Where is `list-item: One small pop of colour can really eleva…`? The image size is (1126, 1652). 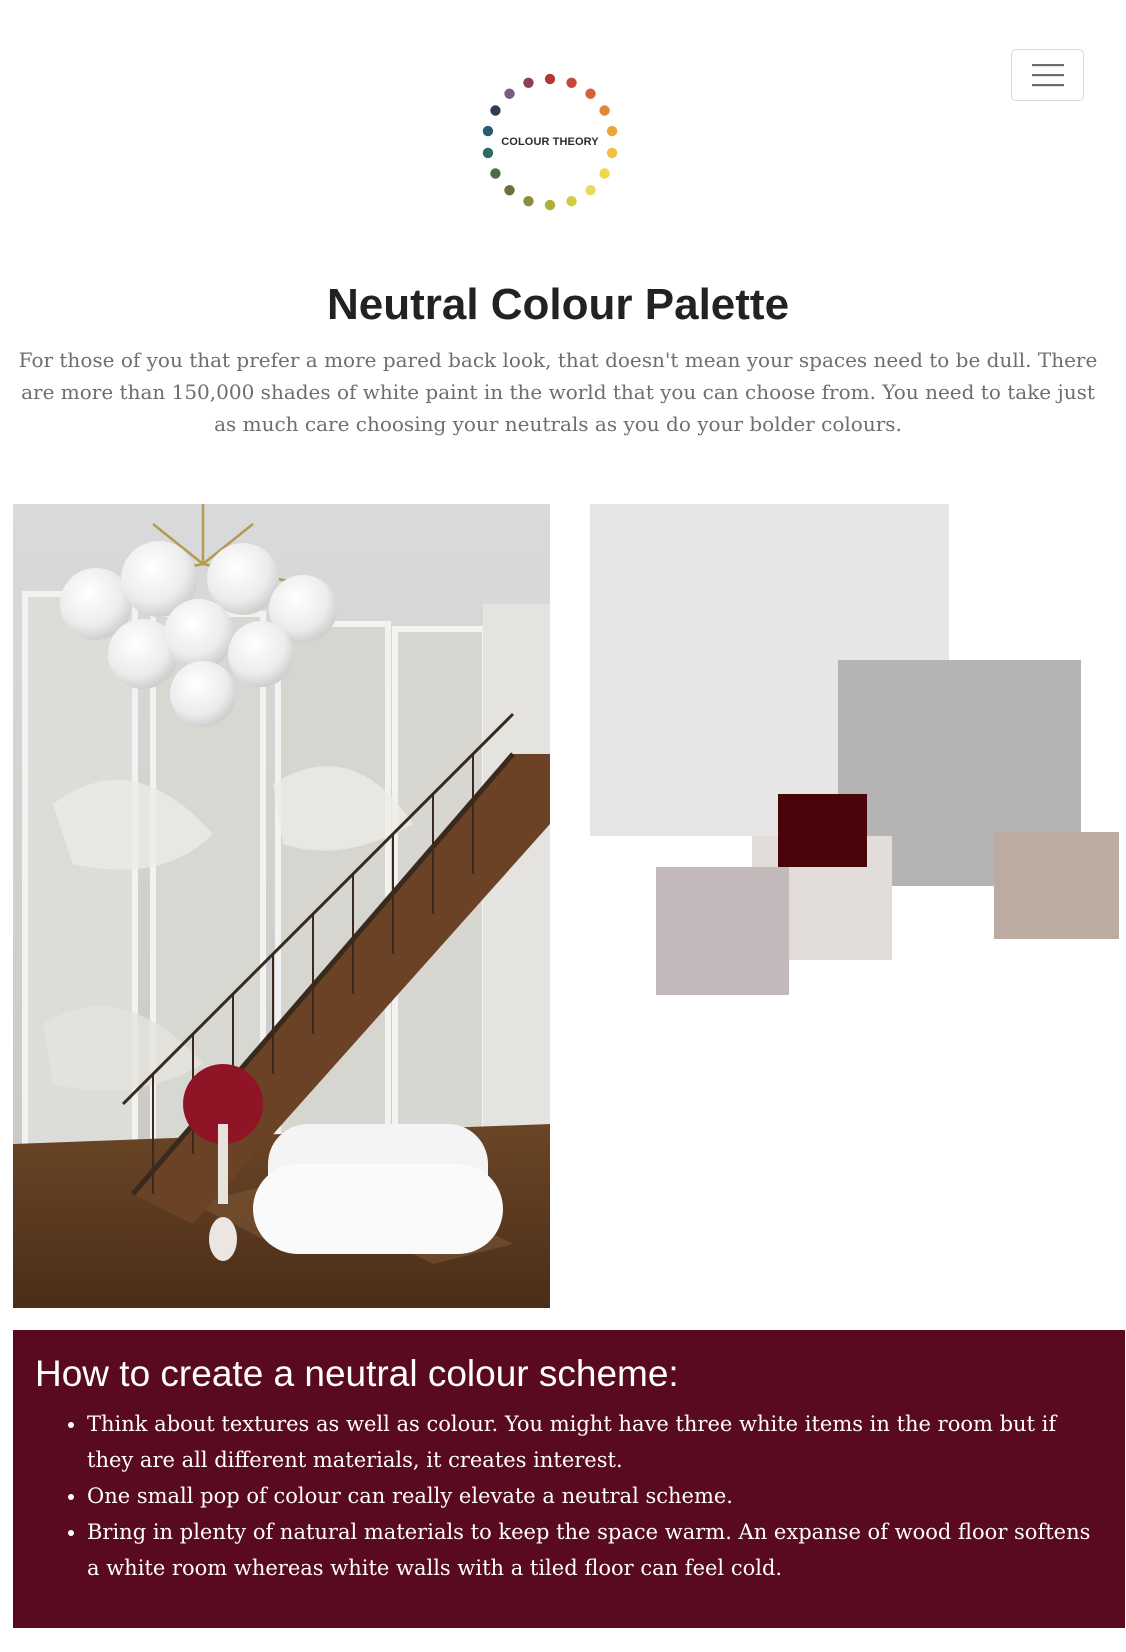
list-item: One small pop of colour can really eleva… is located at coordinates (595, 1496).